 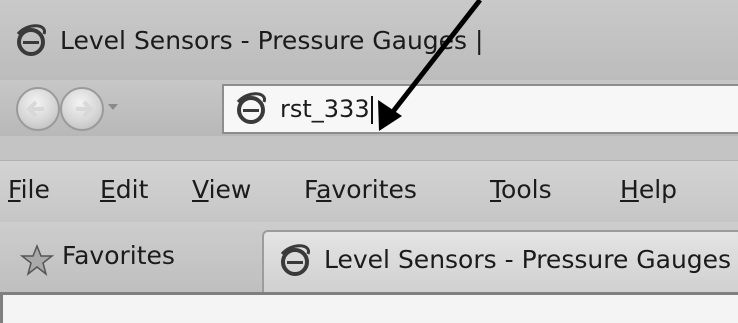 What do you see at coordinates (272, 40) in the screenshot?
I see `window-title: Level Sensors - Pressure Gauges |` at bounding box center [272, 40].